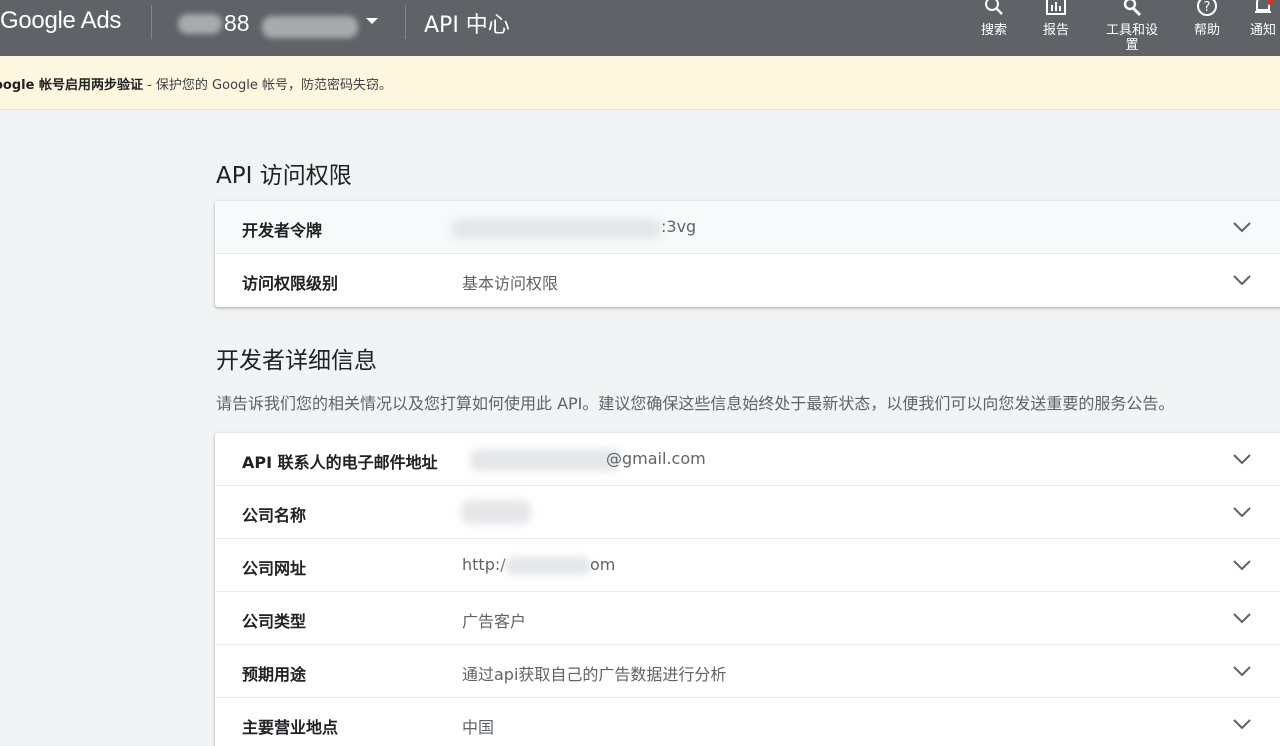 This screenshot has width=1280, height=746. I want to click on row-label: 主要营业地点, so click(290, 727).